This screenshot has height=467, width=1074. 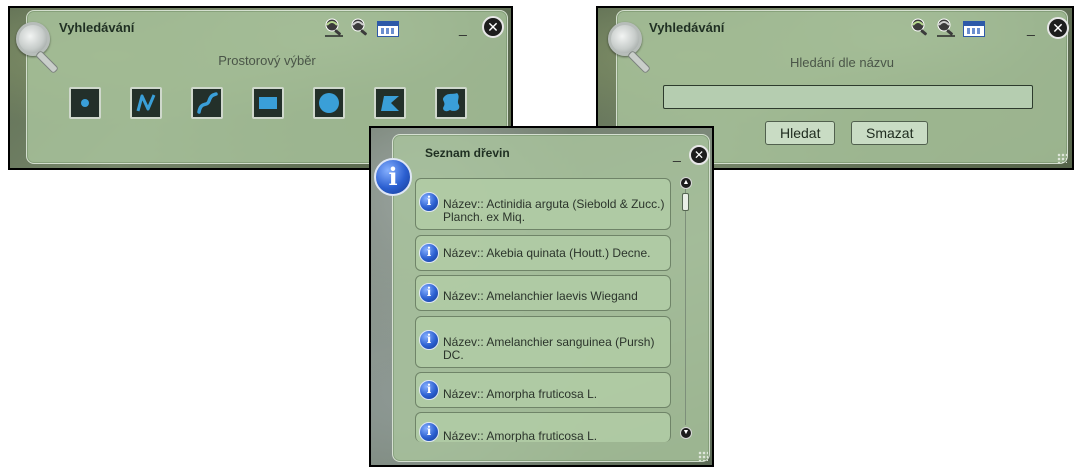 I want to click on freehand-line-tool-button, so click(x=207, y=103).